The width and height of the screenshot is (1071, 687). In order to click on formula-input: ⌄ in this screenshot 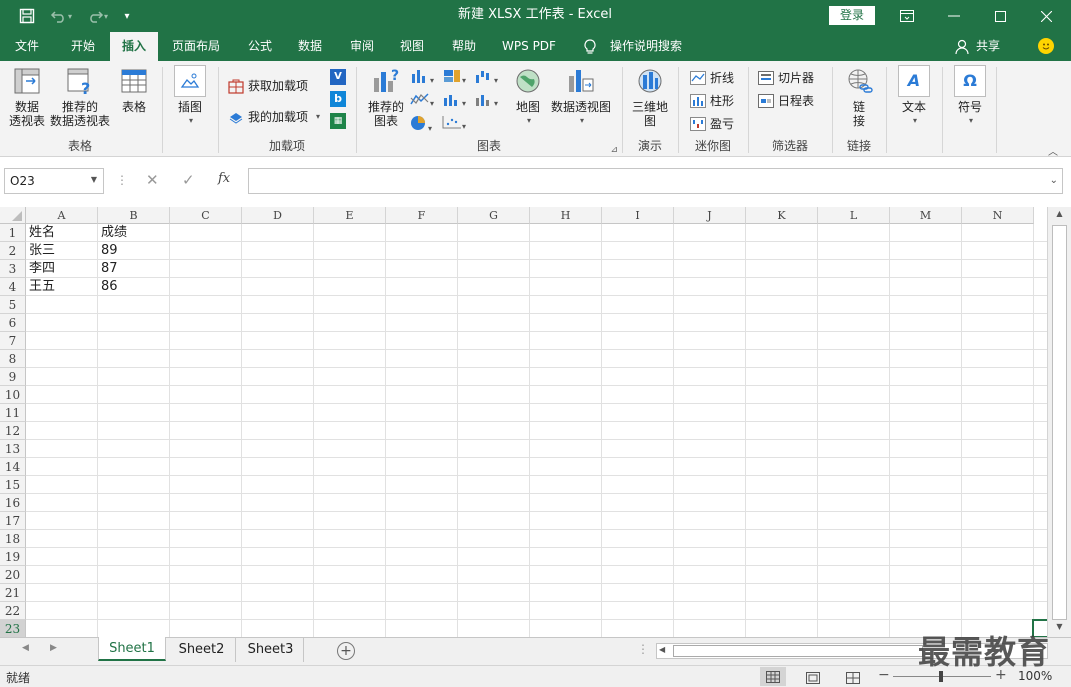, I will do `click(655, 181)`.